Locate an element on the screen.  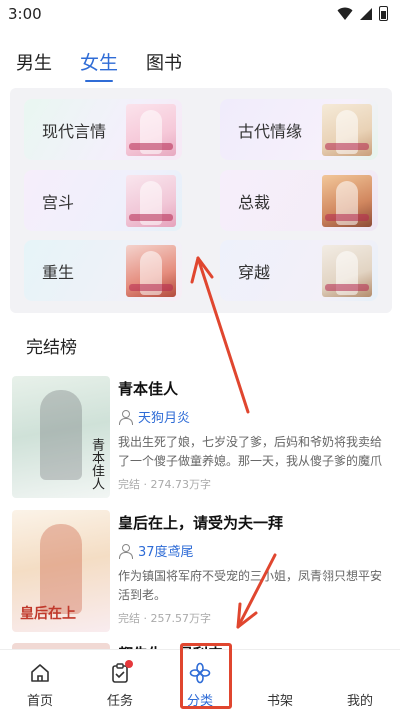
book-author: 天狗月炎 is located at coordinates (255, 416).